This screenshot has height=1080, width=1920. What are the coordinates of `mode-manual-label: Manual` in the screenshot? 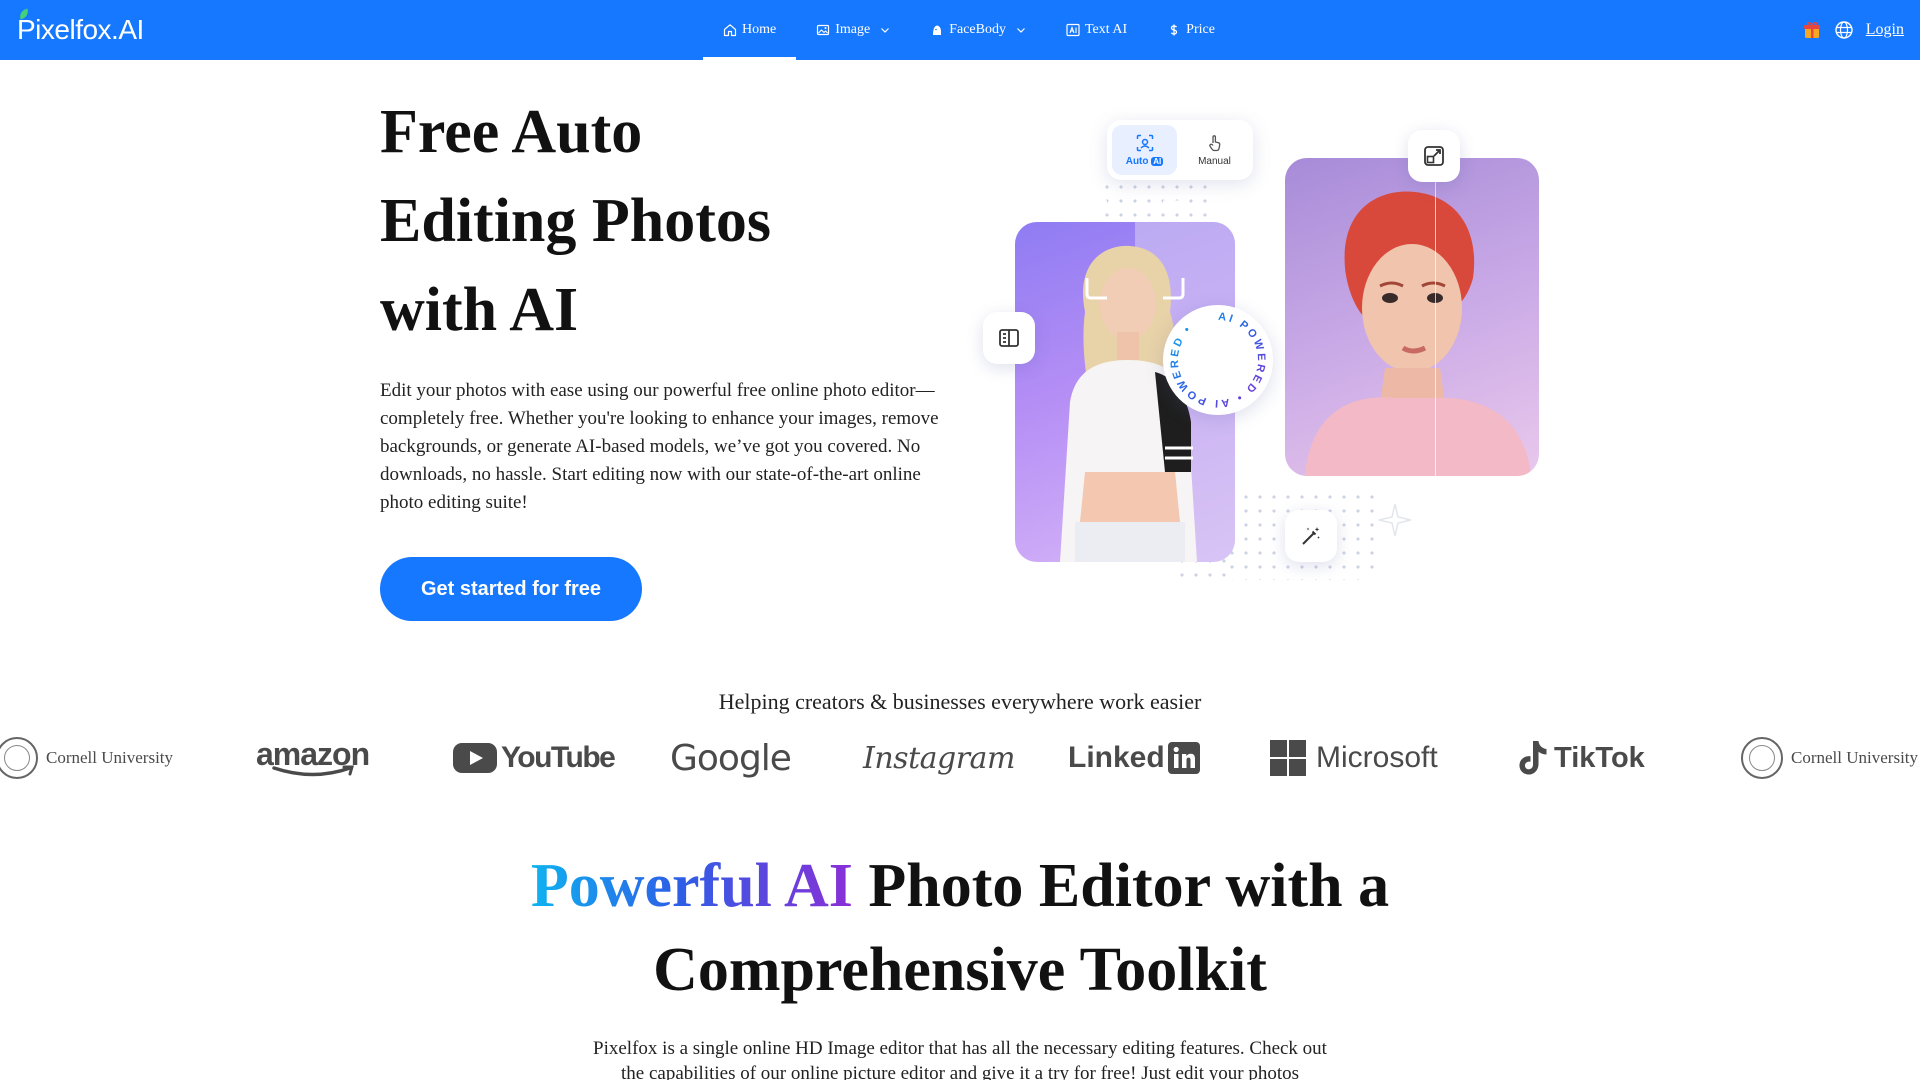 It's located at (1214, 161).